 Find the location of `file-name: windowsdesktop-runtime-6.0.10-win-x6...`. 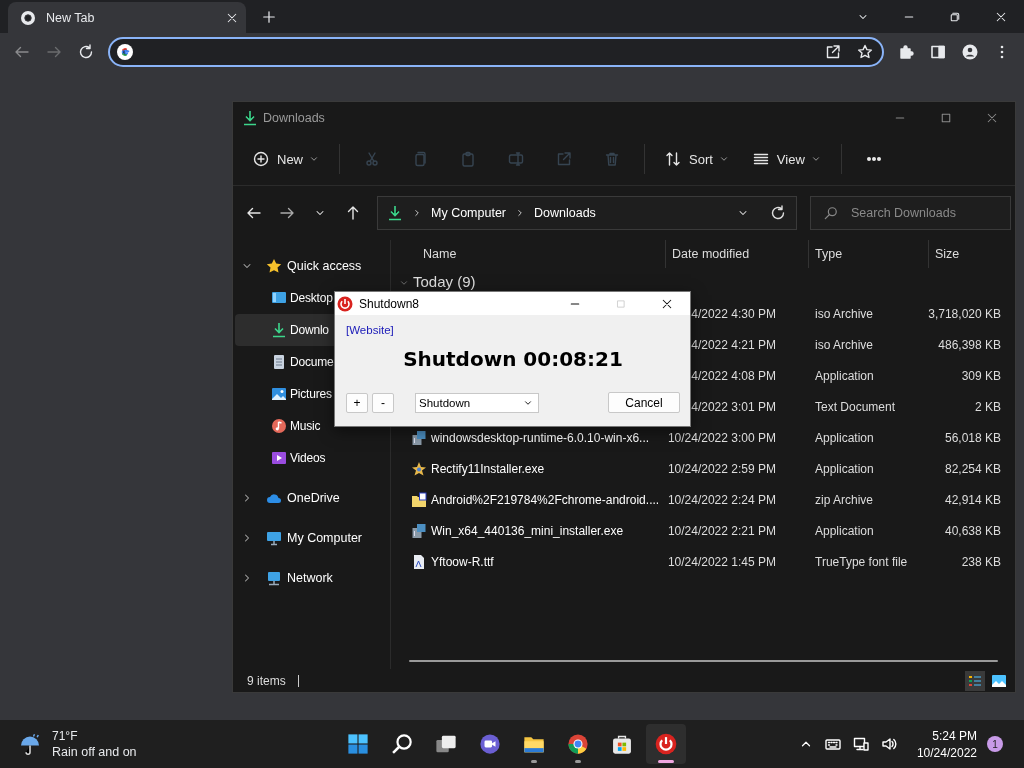

file-name: windowsdesktop-runtime-6.0.10-win-x6... is located at coordinates (540, 437).